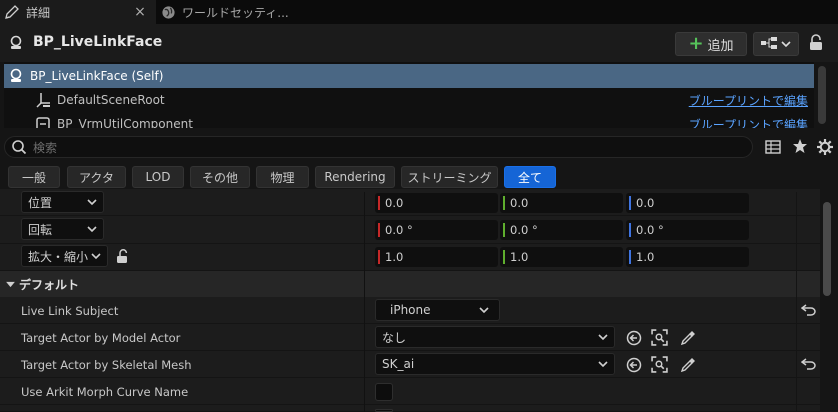 The width and height of the screenshot is (838, 412). Describe the element at coordinates (495, 337) in the screenshot. I see `target-actor-model-dropdown: なし` at that location.